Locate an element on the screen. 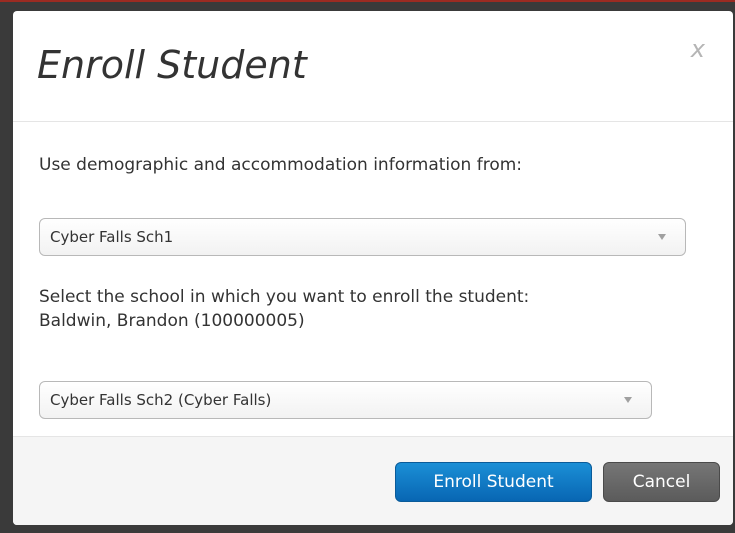  source-school-select: Cyber Falls Sch1 is located at coordinates (362, 237).